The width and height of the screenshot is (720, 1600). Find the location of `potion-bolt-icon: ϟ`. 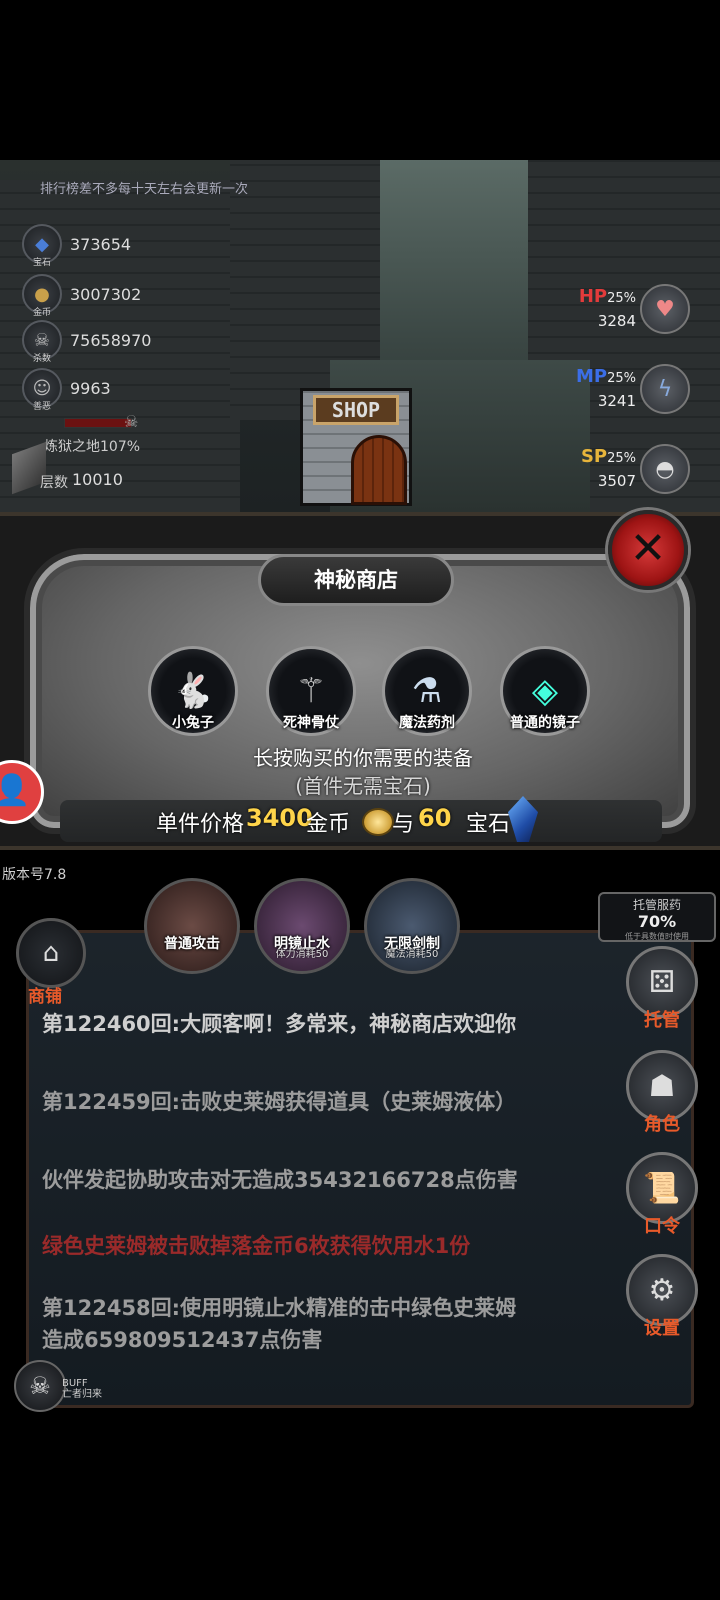

potion-bolt-icon: ϟ is located at coordinates (665, 389).